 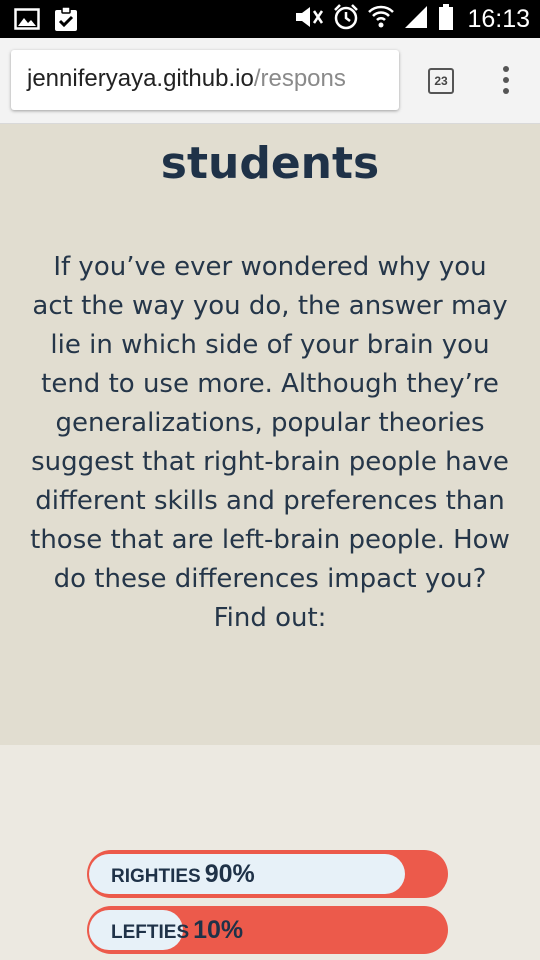 What do you see at coordinates (27, 21) in the screenshot?
I see `image-icon` at bounding box center [27, 21].